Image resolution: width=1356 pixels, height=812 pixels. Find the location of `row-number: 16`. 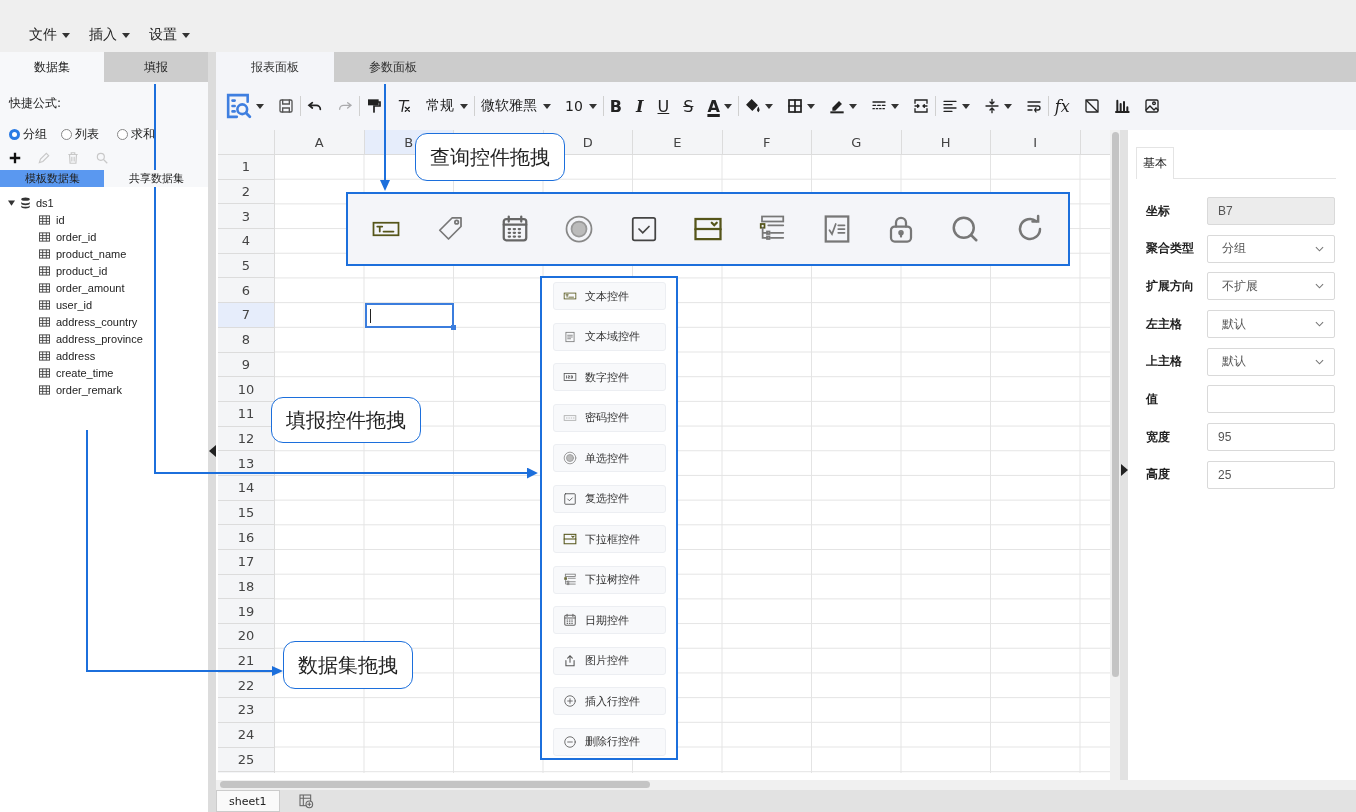

row-number: 16 is located at coordinates (246, 537).